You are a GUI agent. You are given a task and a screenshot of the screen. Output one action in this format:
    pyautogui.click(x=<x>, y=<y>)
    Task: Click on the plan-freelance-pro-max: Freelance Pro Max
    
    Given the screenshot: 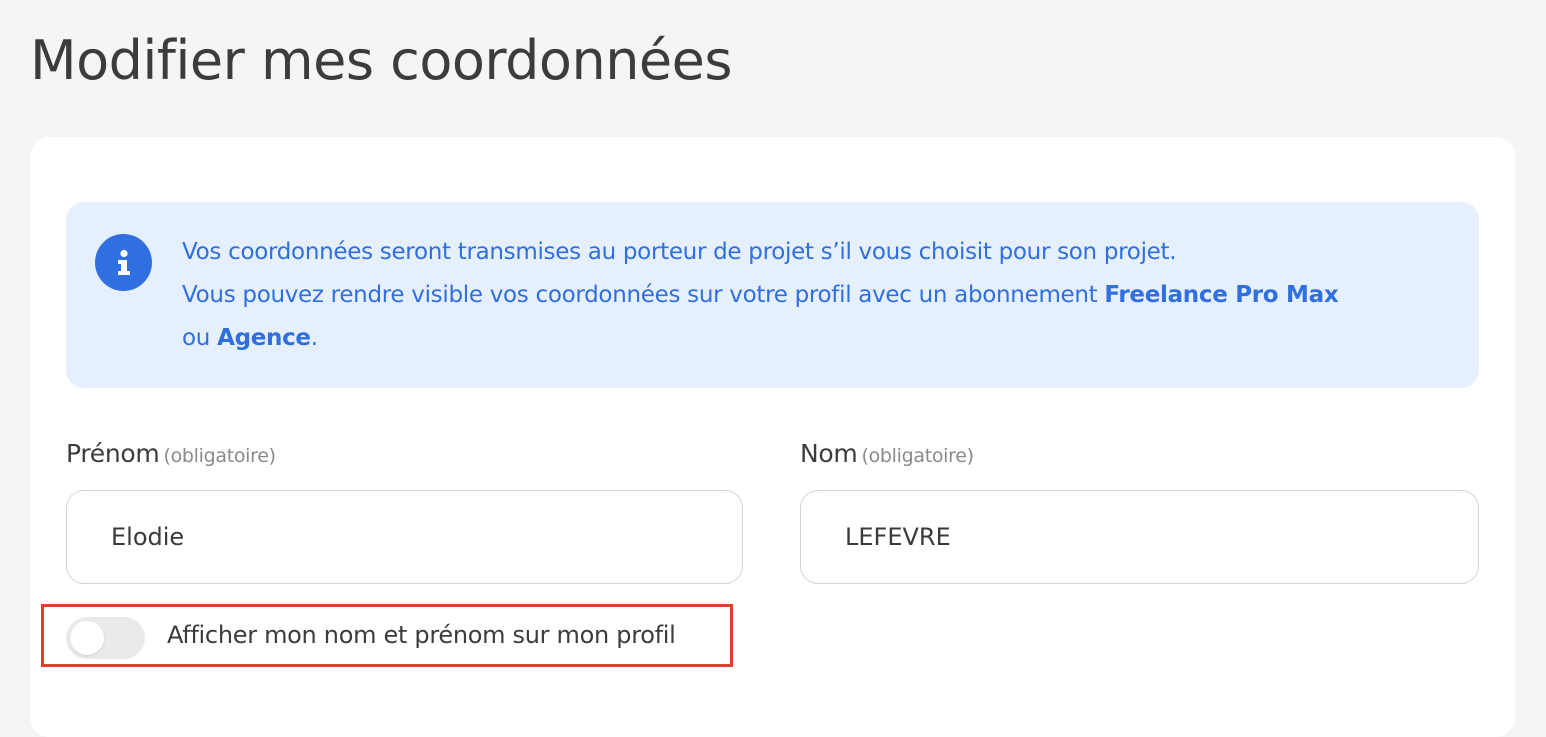 What is the action you would take?
    pyautogui.click(x=1221, y=295)
    